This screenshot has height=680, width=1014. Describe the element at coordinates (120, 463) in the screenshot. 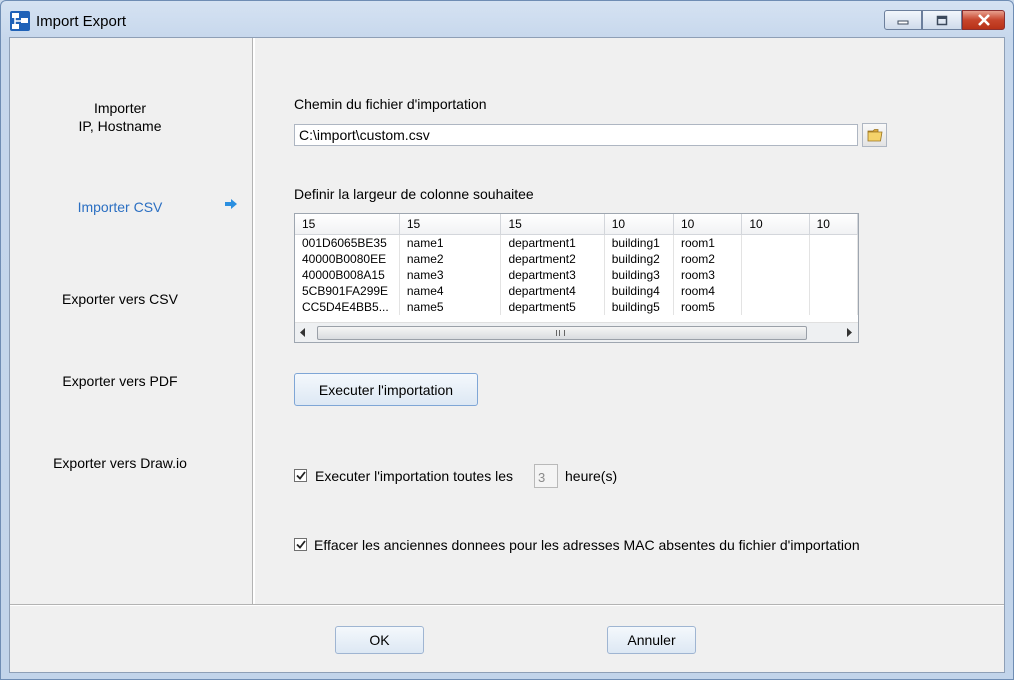

I see `sidebar-item-export-drawio: Exporter vers Draw.io` at that location.